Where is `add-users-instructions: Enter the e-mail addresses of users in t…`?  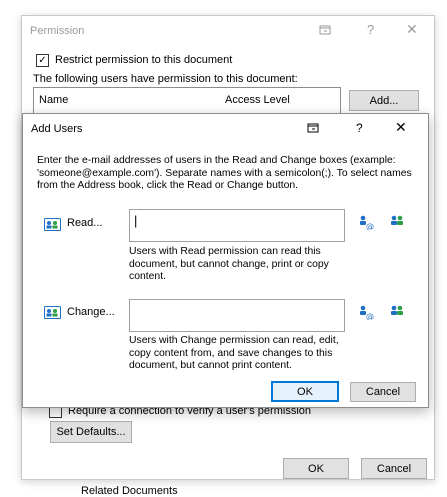 add-users-instructions: Enter the e-mail addresses of users in t… is located at coordinates (224, 173).